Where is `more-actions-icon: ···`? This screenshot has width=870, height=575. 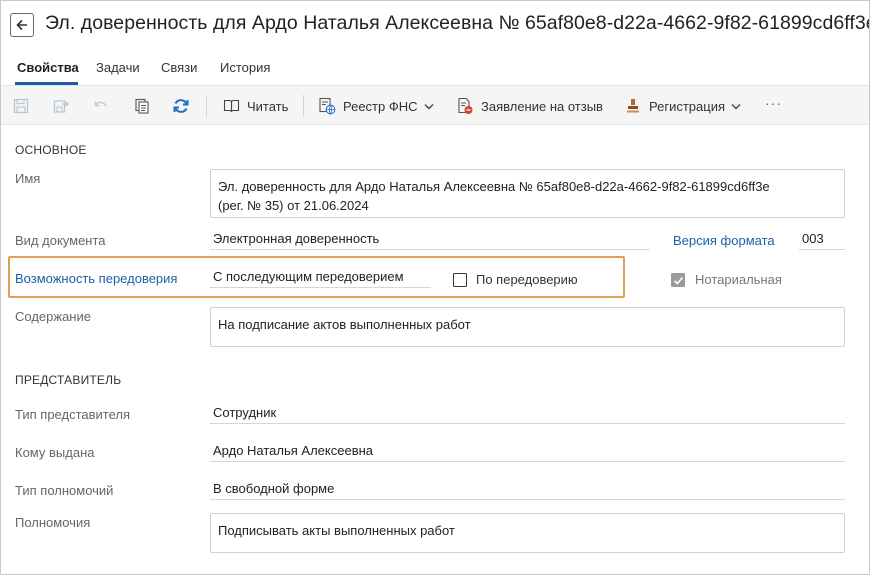 more-actions-icon: ··· is located at coordinates (773, 103).